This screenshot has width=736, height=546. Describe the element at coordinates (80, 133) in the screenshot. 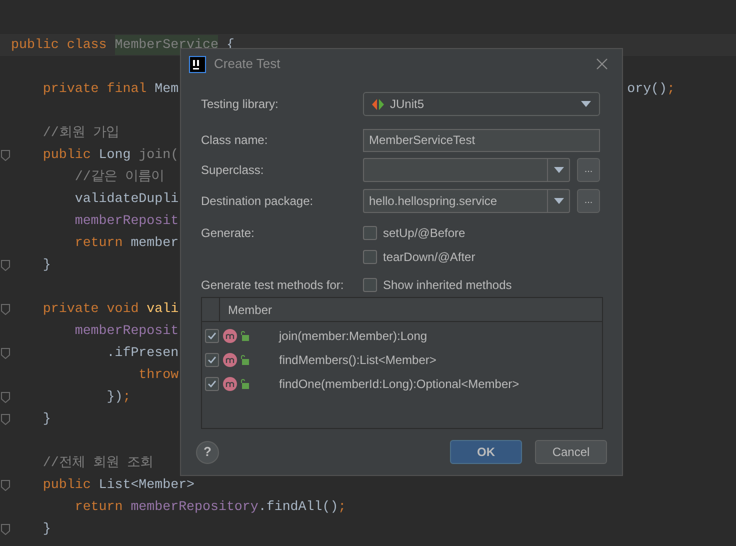

I see `code-text: //회원 가입` at that location.